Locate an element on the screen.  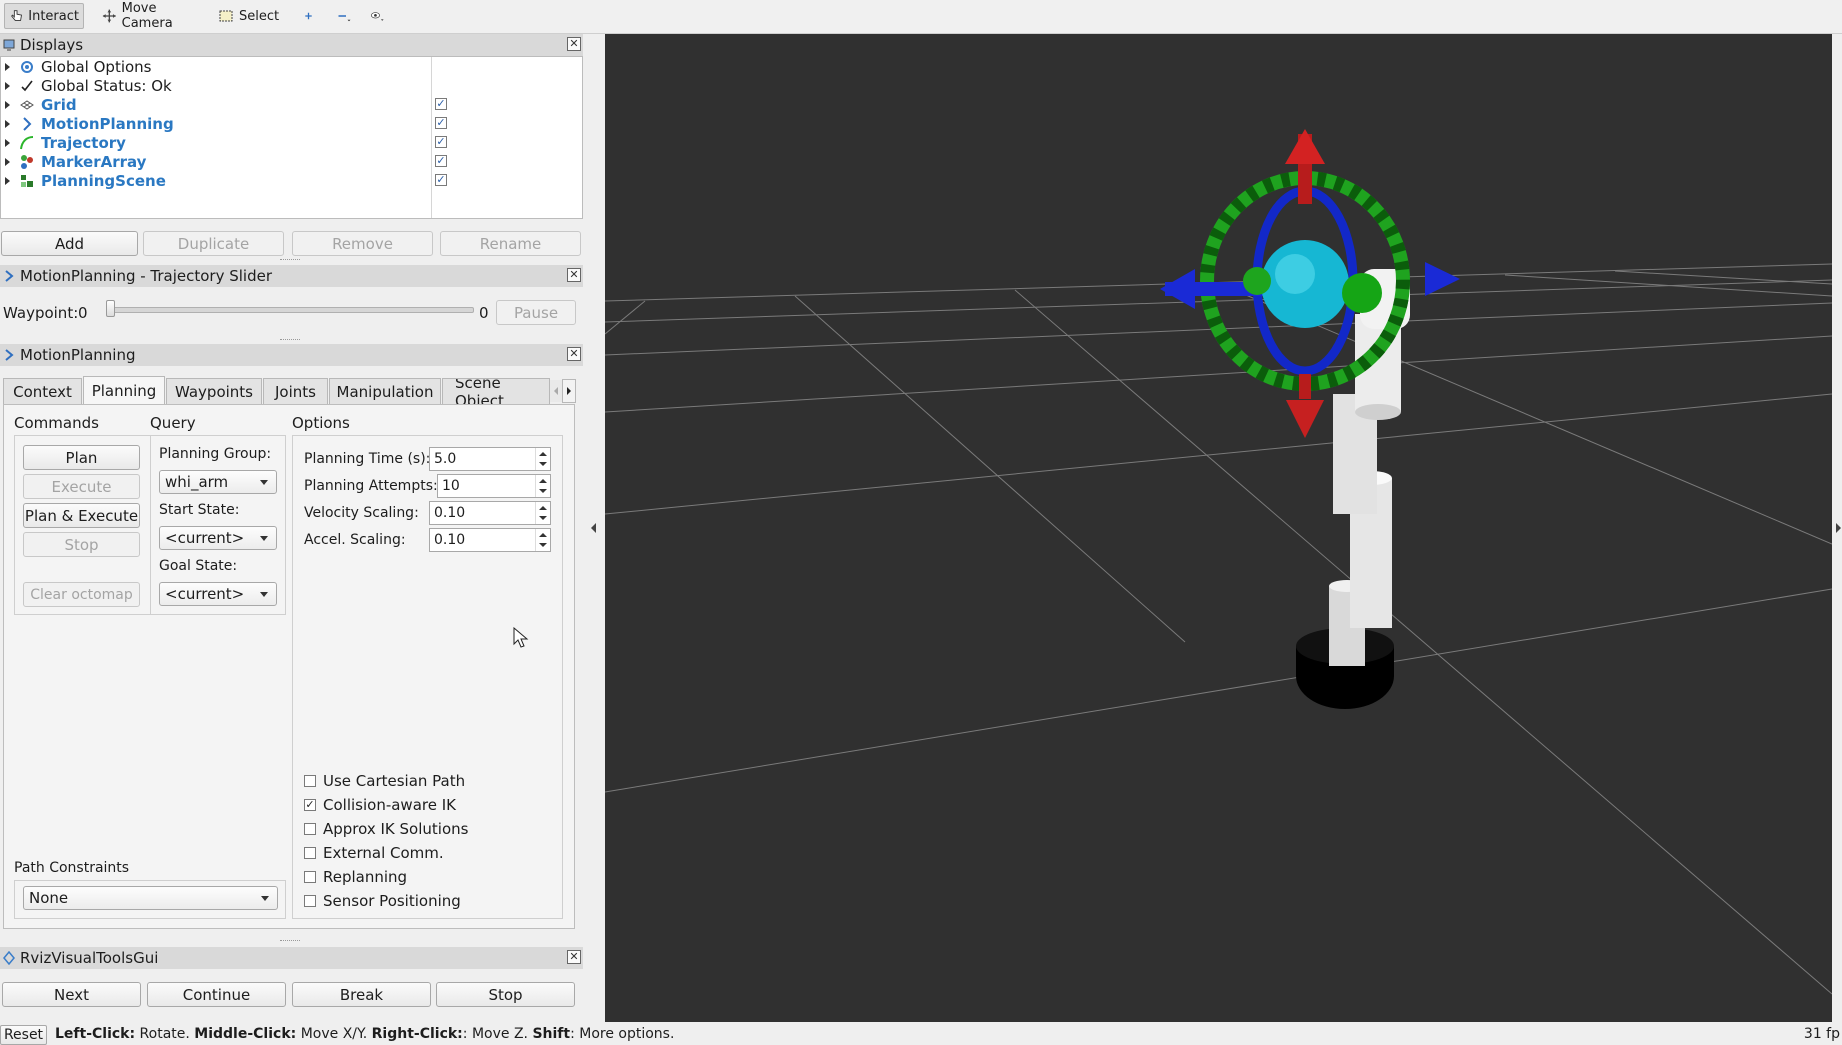
display-item-markerarray: MarkerArray ✓ is located at coordinates (291, 161).